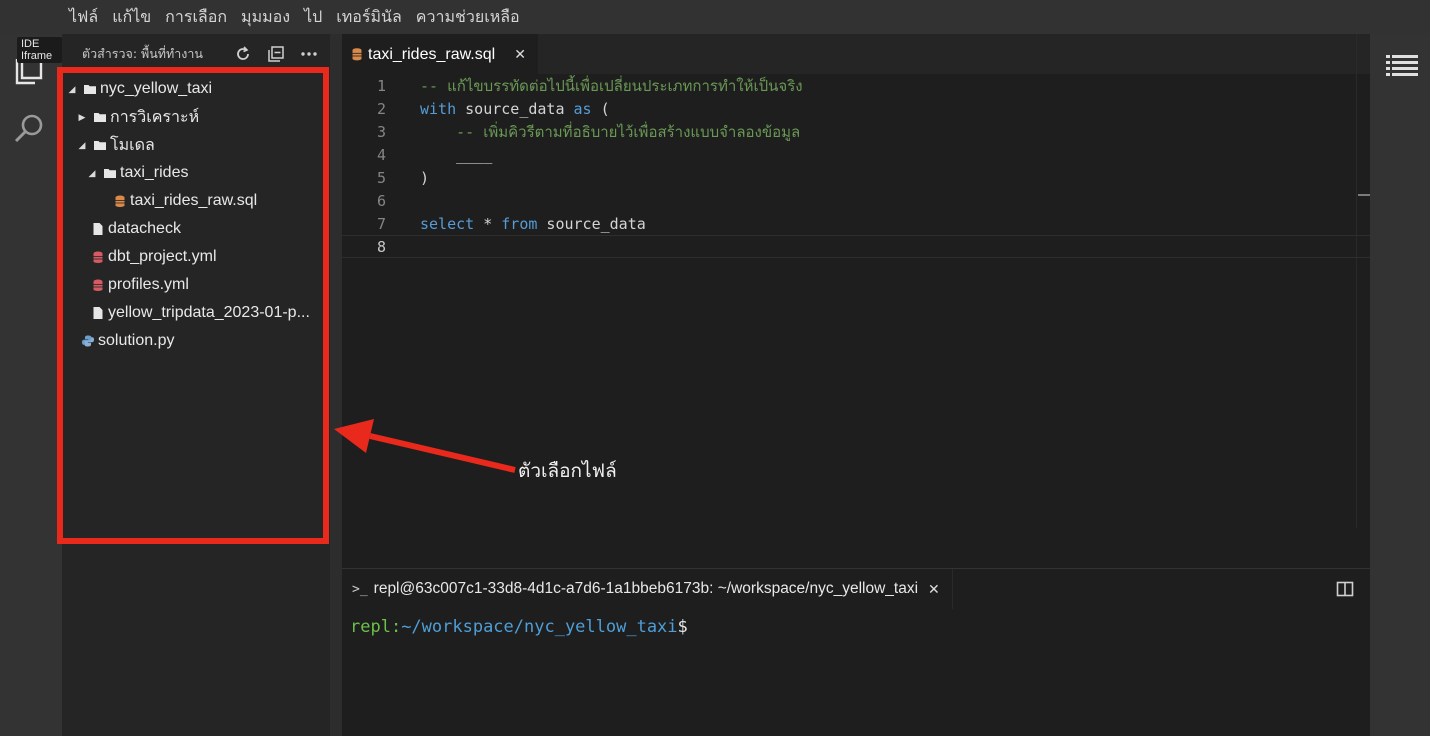 The image size is (1430, 736). What do you see at coordinates (83, 17) in the screenshot?
I see `menu-file: ไฟล์` at bounding box center [83, 17].